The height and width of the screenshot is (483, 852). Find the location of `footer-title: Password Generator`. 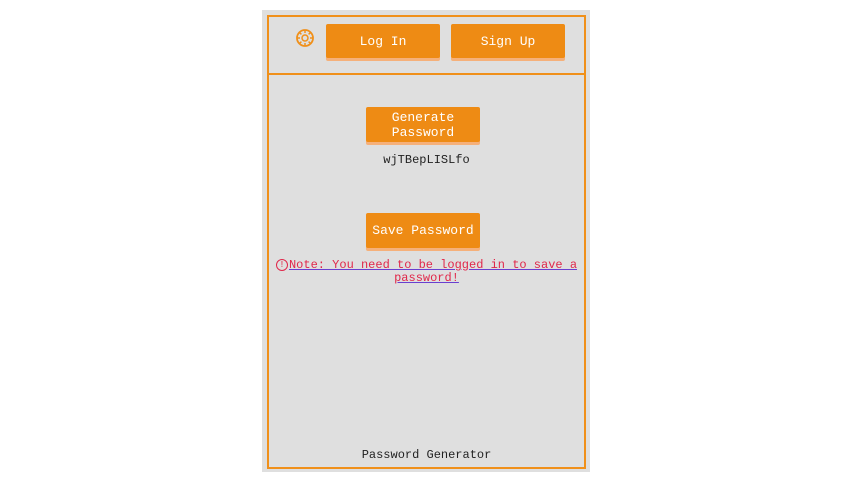

footer-title: Password Generator is located at coordinates (426, 455).